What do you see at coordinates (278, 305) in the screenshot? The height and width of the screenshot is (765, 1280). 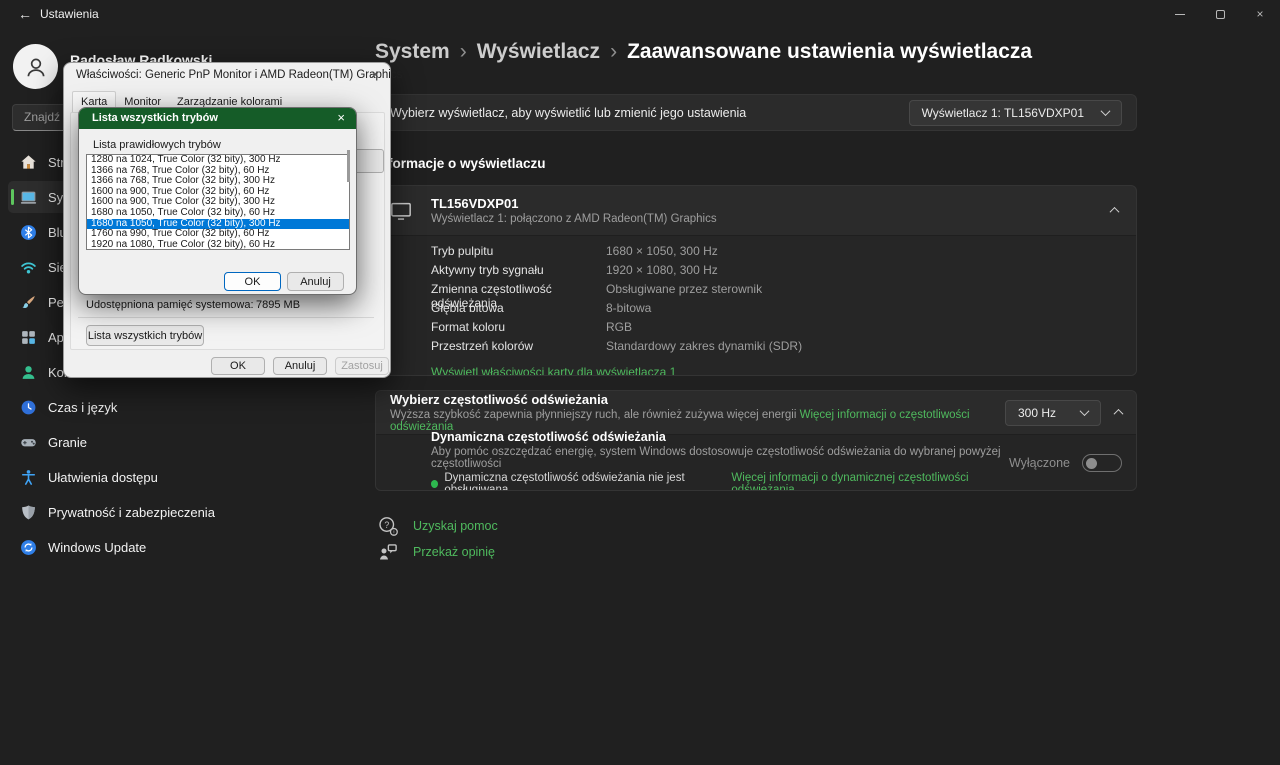 I see `shared-memory-value: 7895 MB` at bounding box center [278, 305].